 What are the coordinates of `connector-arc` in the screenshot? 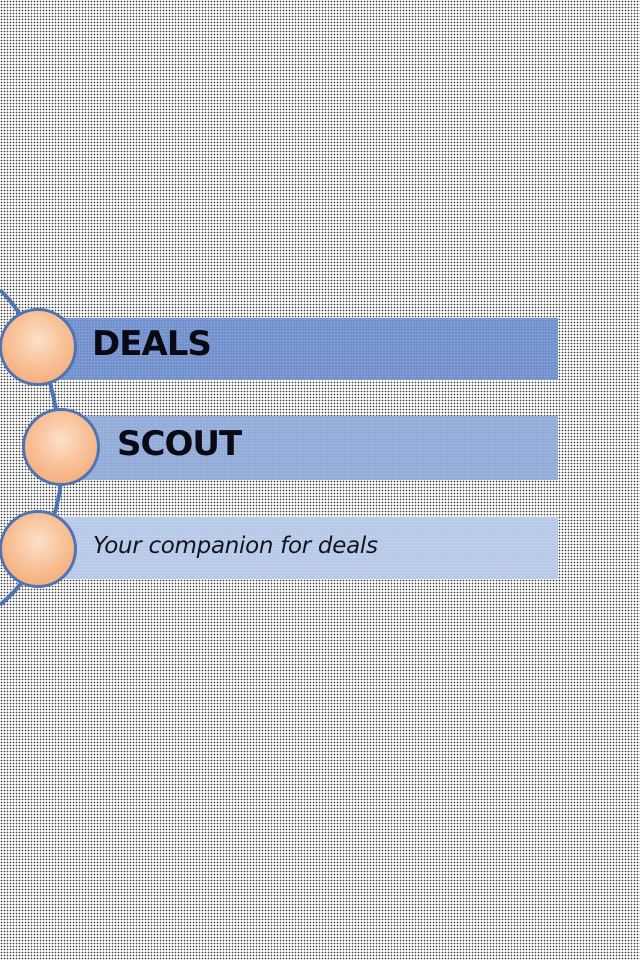 It's located at (32, 447).